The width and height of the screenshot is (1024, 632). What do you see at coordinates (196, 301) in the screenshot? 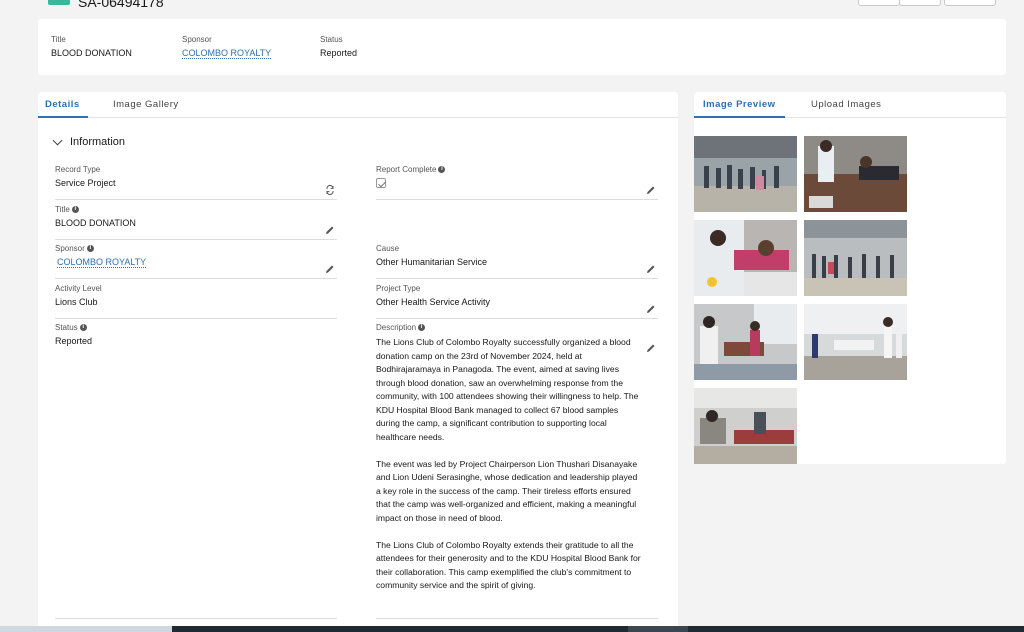
I see `field-activity-level: Activity Level Lions Club` at bounding box center [196, 301].